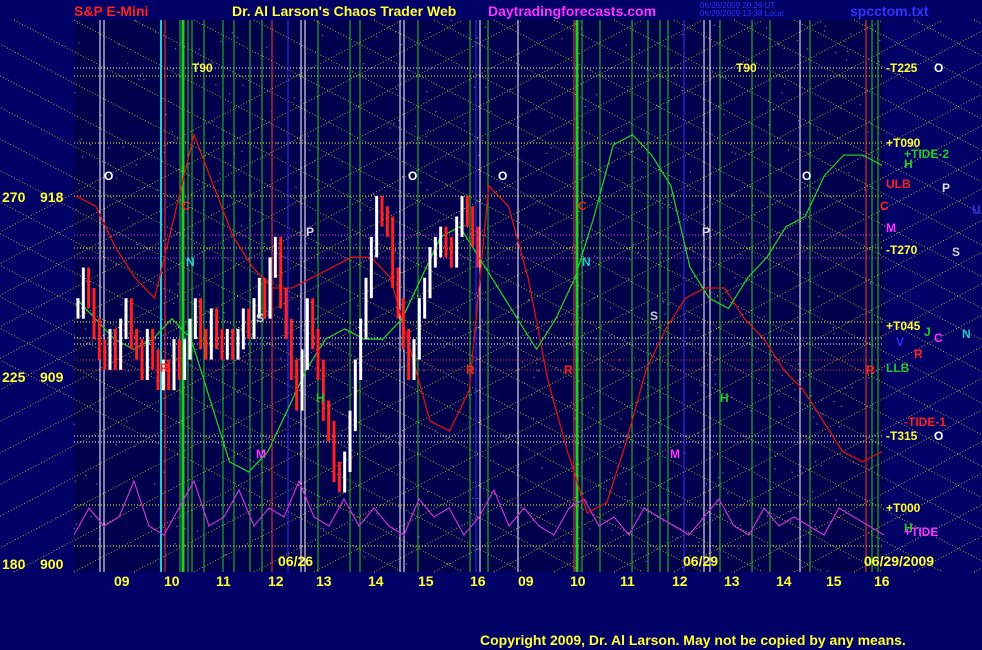  What do you see at coordinates (111, 11) in the screenshot?
I see `chart-title: S&P E-Mini` at bounding box center [111, 11].